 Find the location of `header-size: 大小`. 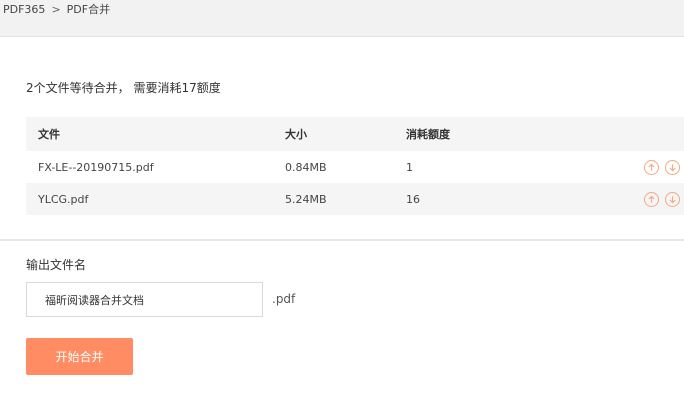

header-size: 大小 is located at coordinates (296, 134).